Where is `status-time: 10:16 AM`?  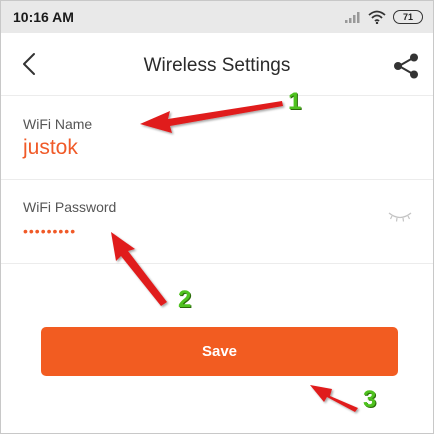
status-time: 10:16 AM is located at coordinates (43, 17).